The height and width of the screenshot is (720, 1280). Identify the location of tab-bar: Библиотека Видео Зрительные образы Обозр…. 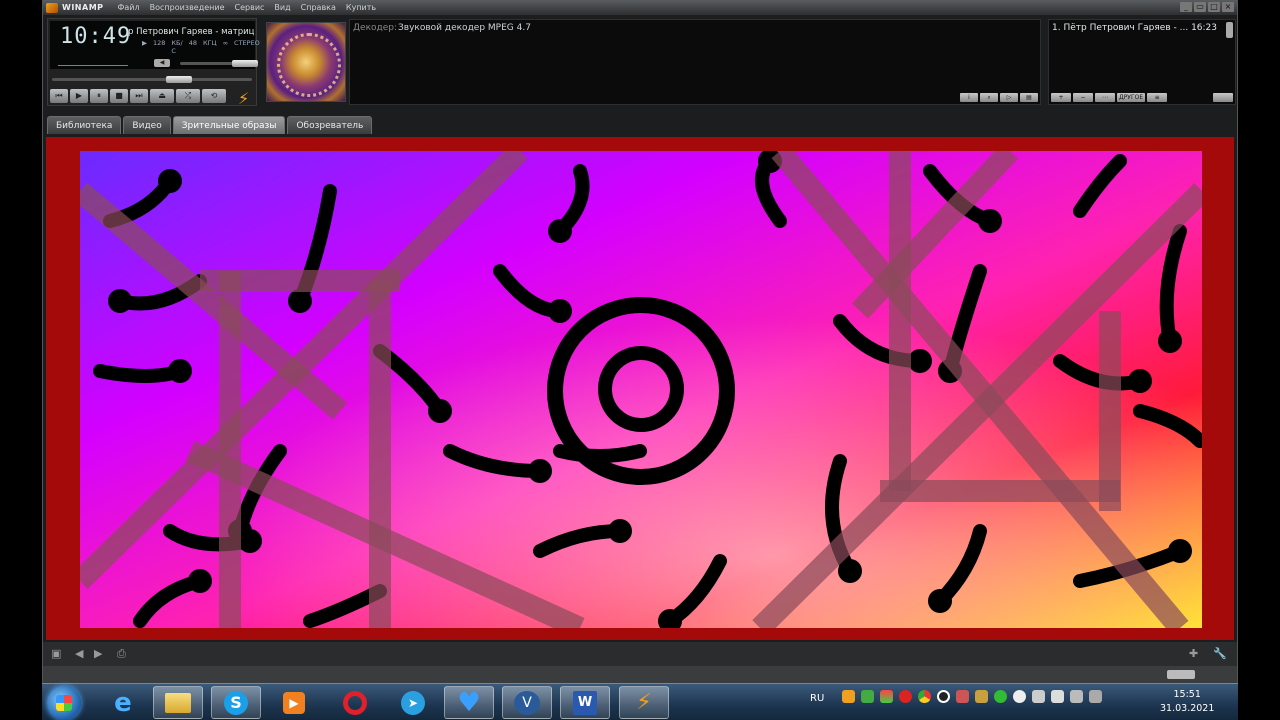
(210, 125).